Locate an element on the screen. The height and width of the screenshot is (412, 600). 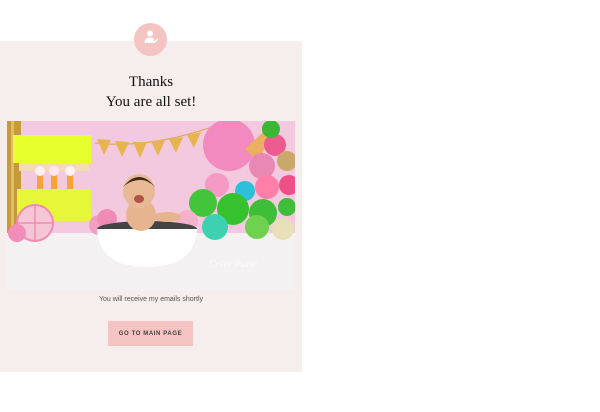
confirmation-note: You will receive my emails shortly is located at coordinates (151, 299).